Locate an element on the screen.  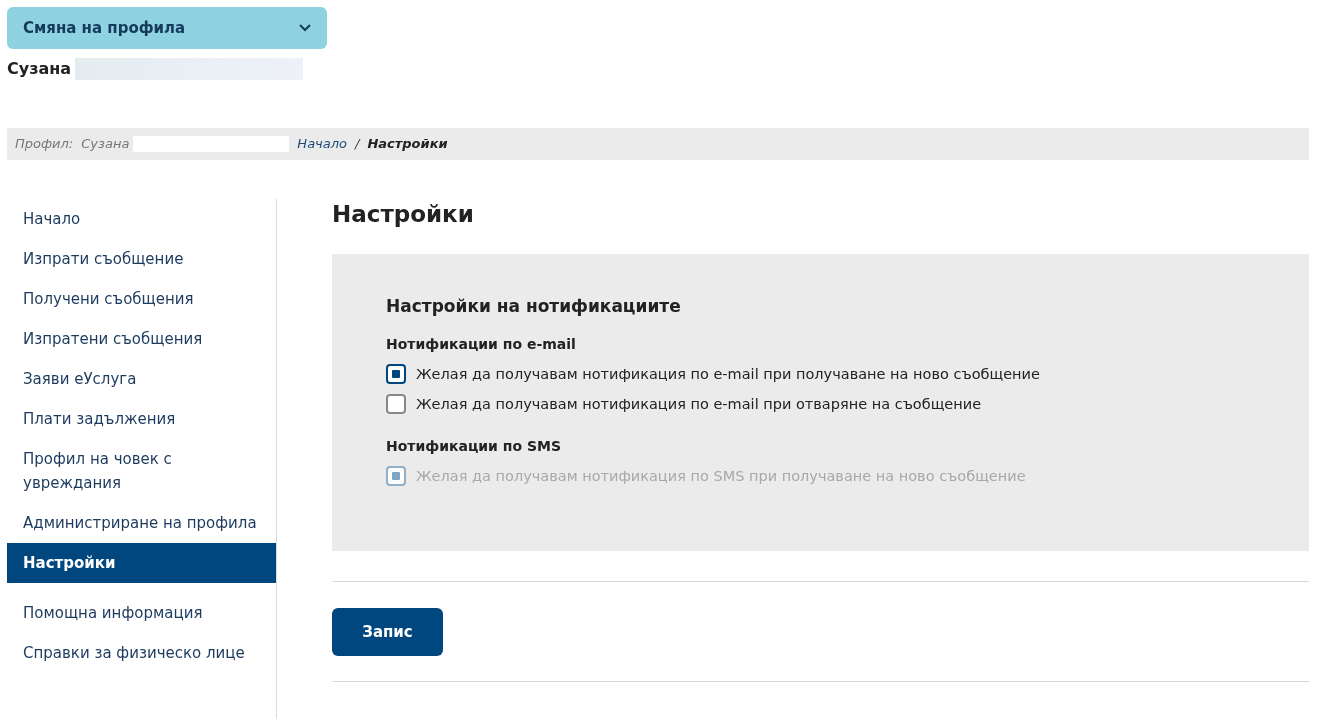
profile-label: Профил: is located at coordinates (44, 144).